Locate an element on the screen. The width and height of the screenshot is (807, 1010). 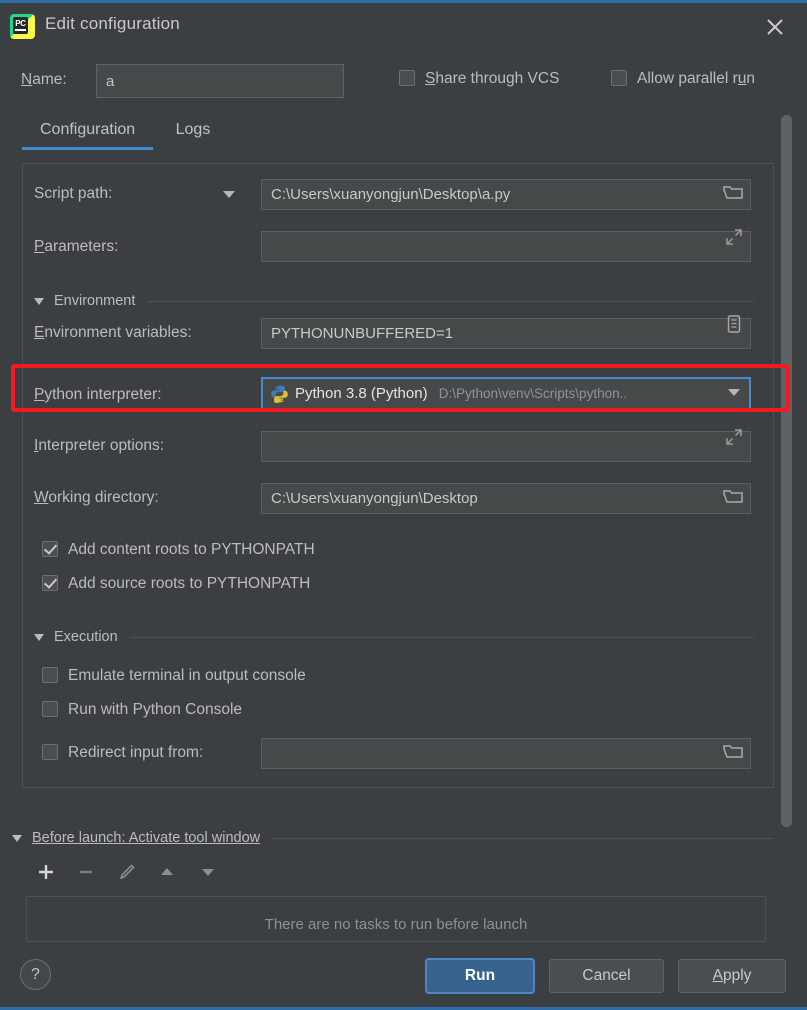
tab-configuration: Configuration is located at coordinates (88, 135).